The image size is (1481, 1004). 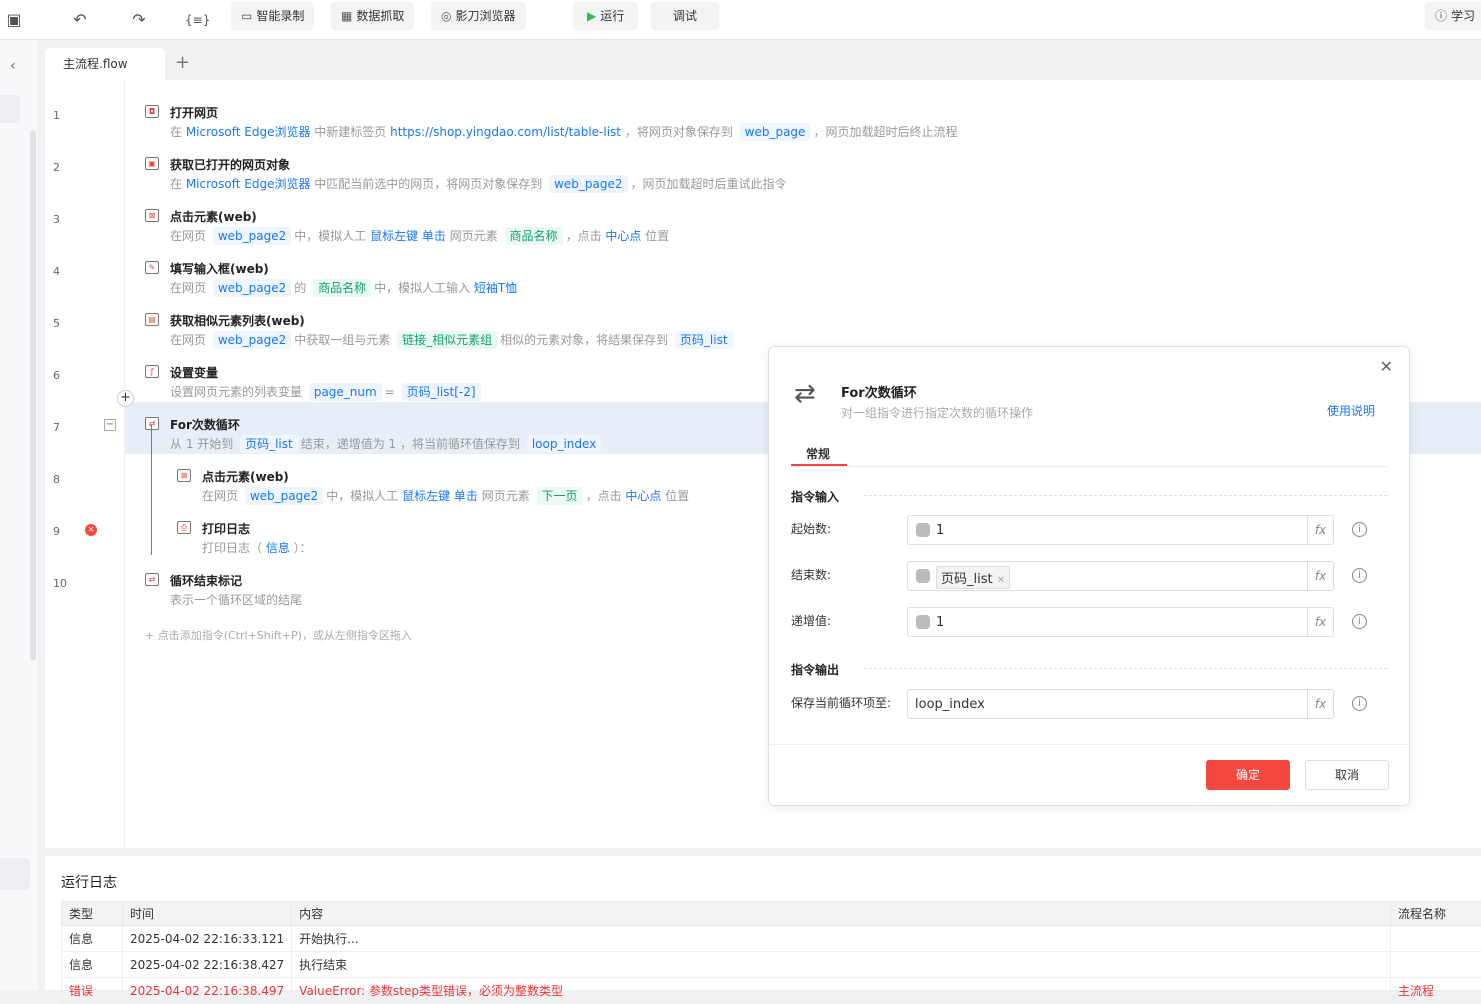 What do you see at coordinates (811, 620) in the screenshot?
I see `step-label: 递增值:` at bounding box center [811, 620].